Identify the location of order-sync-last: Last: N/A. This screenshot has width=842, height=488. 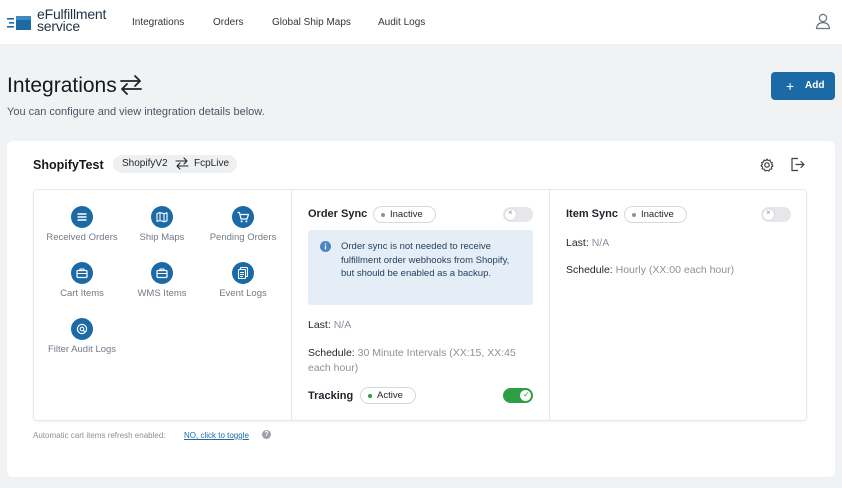
(329, 325).